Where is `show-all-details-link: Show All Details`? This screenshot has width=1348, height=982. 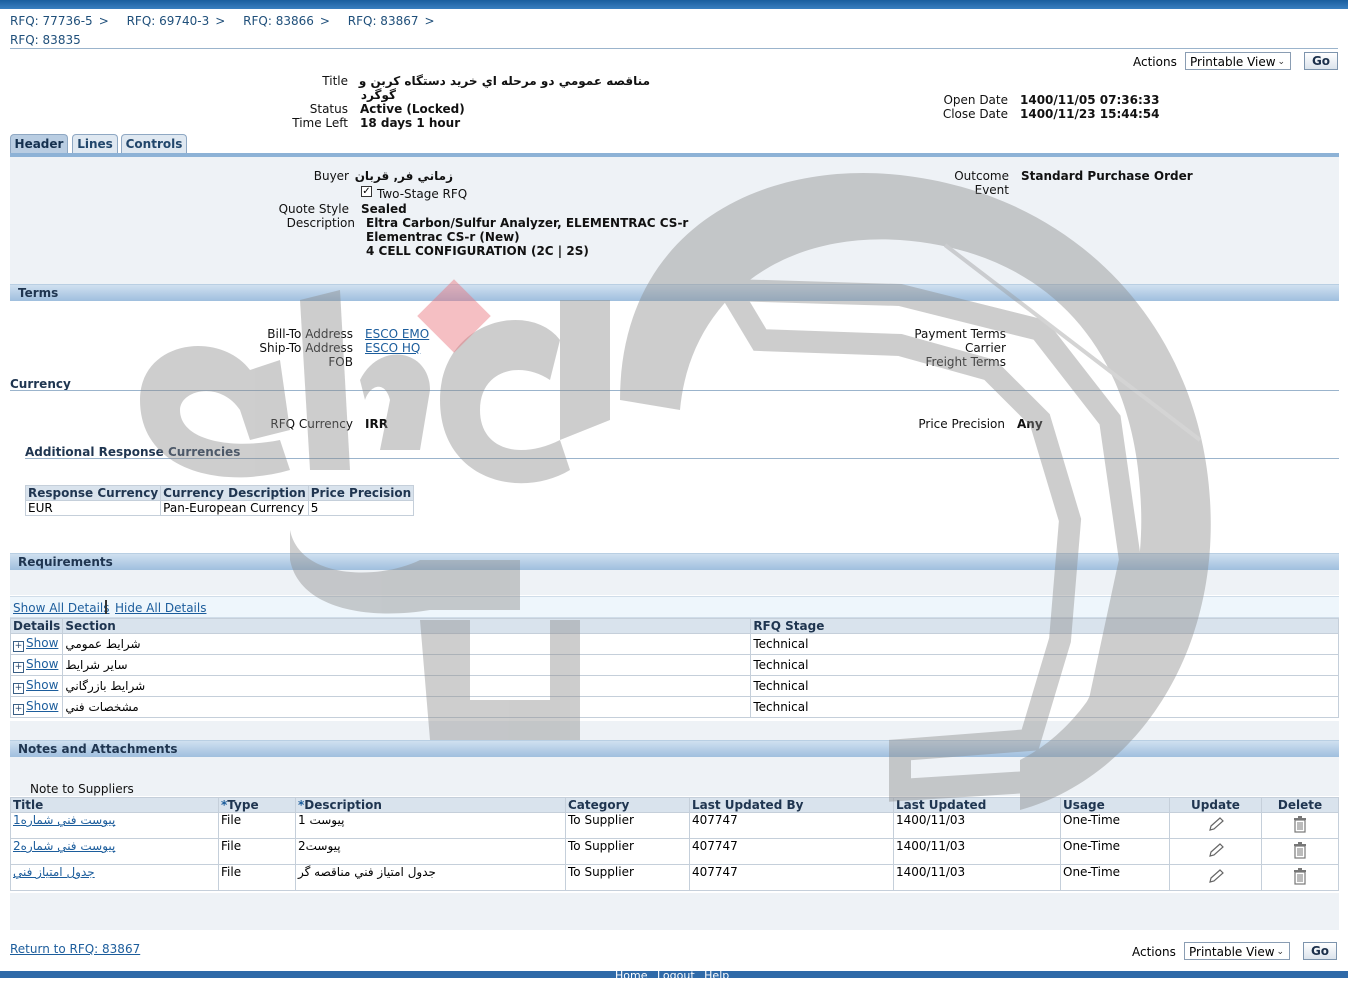
show-all-details-link: Show All Details is located at coordinates (61, 608).